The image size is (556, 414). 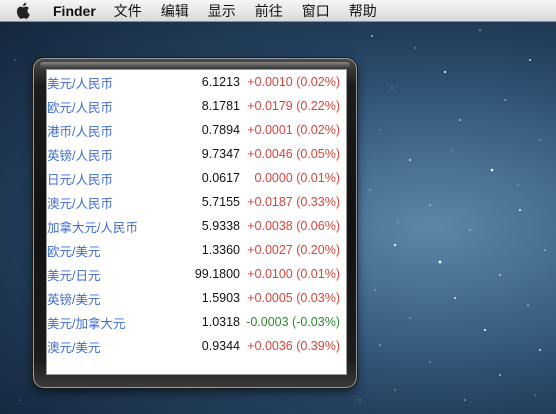 I want to click on currency-pair: 日元/人民币, so click(x=80, y=179).